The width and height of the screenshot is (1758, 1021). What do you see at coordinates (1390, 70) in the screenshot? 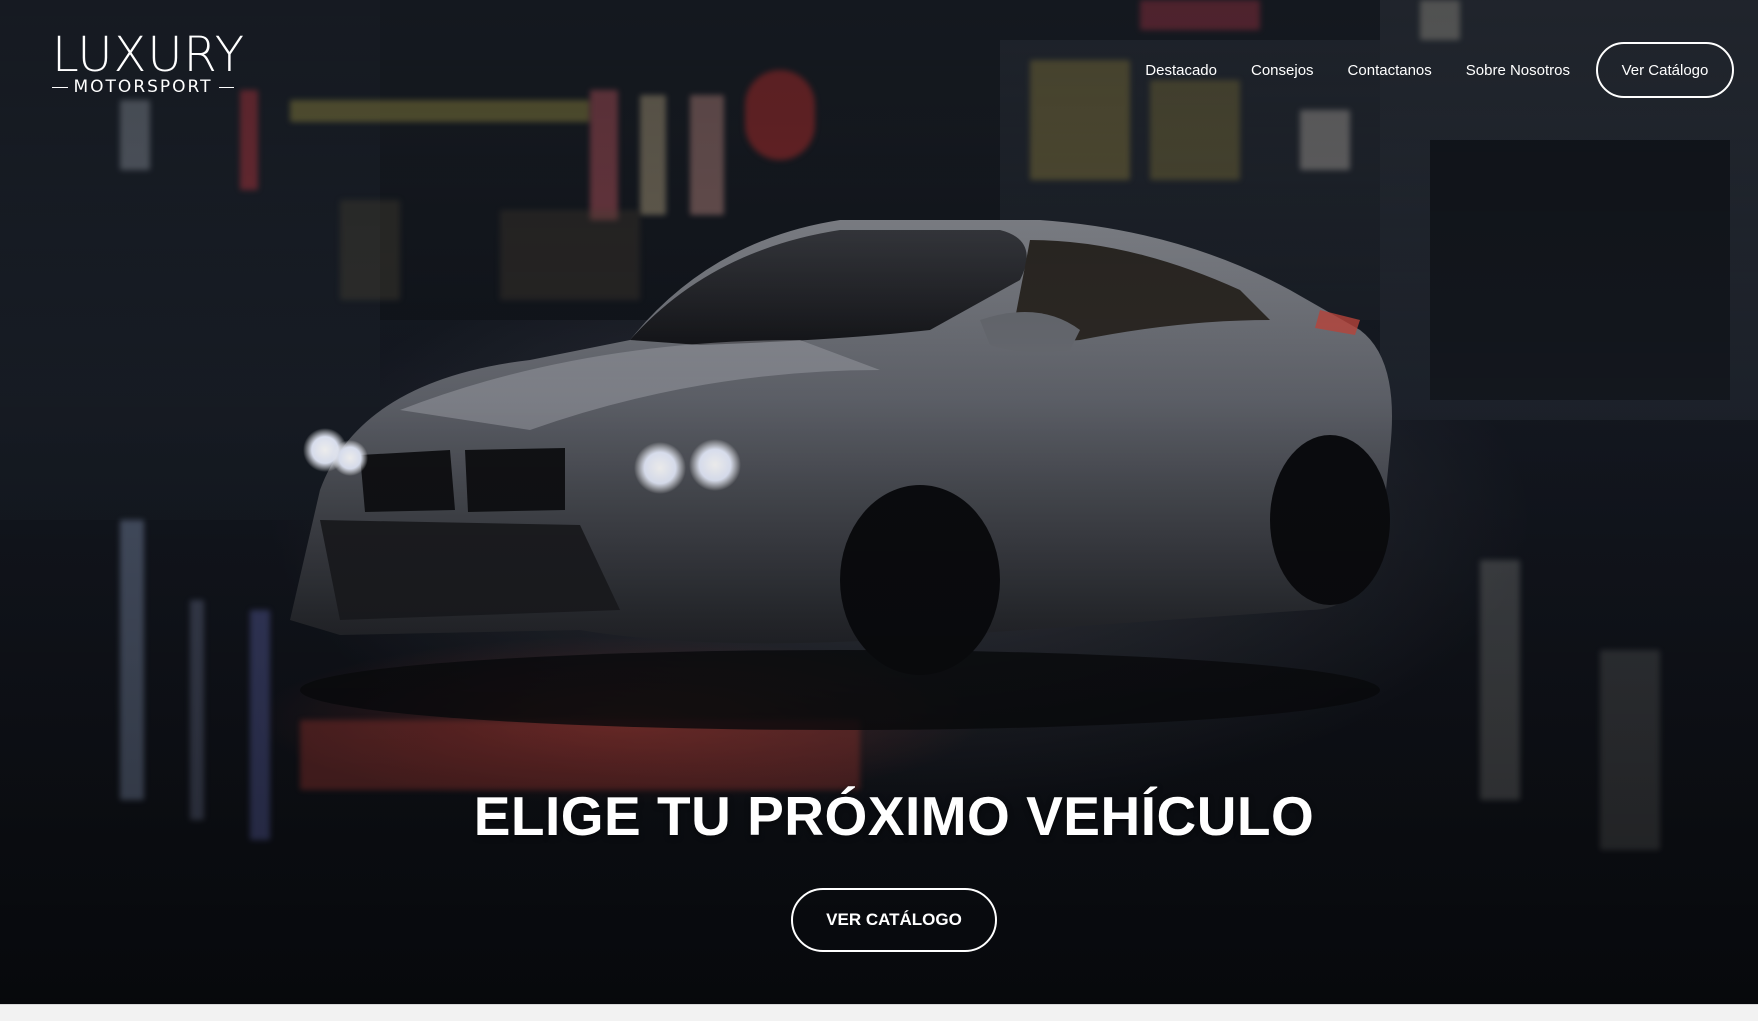
I see `nav-link-contactanos: Contactanos` at bounding box center [1390, 70].